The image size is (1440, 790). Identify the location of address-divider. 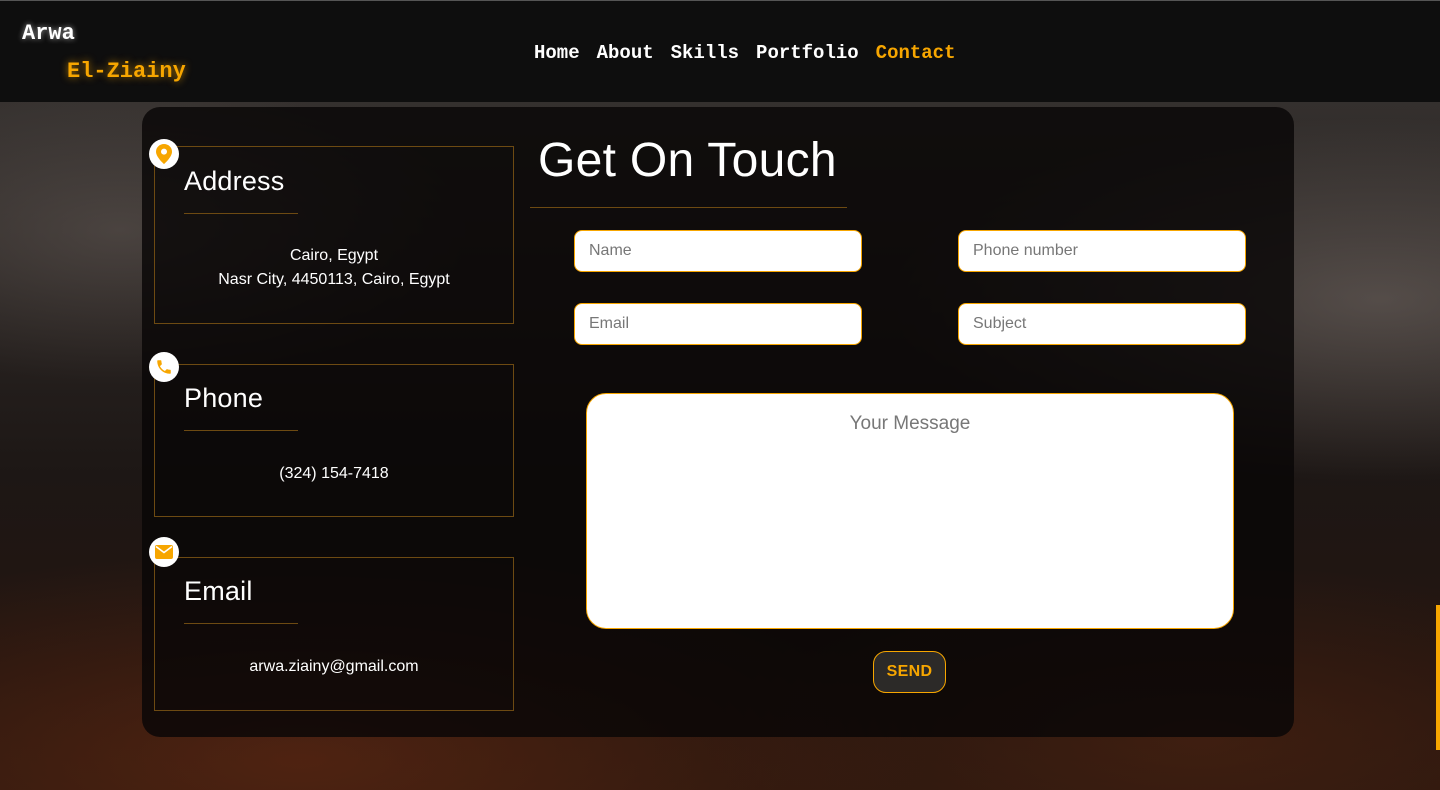
(241, 213).